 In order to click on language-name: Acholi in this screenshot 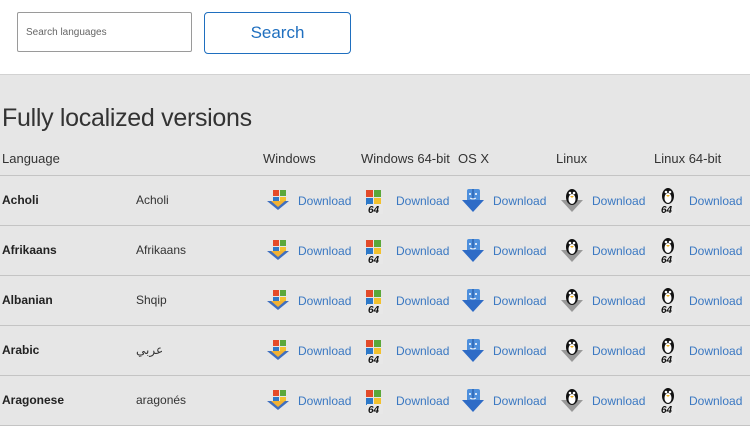, I will do `click(20, 200)`.